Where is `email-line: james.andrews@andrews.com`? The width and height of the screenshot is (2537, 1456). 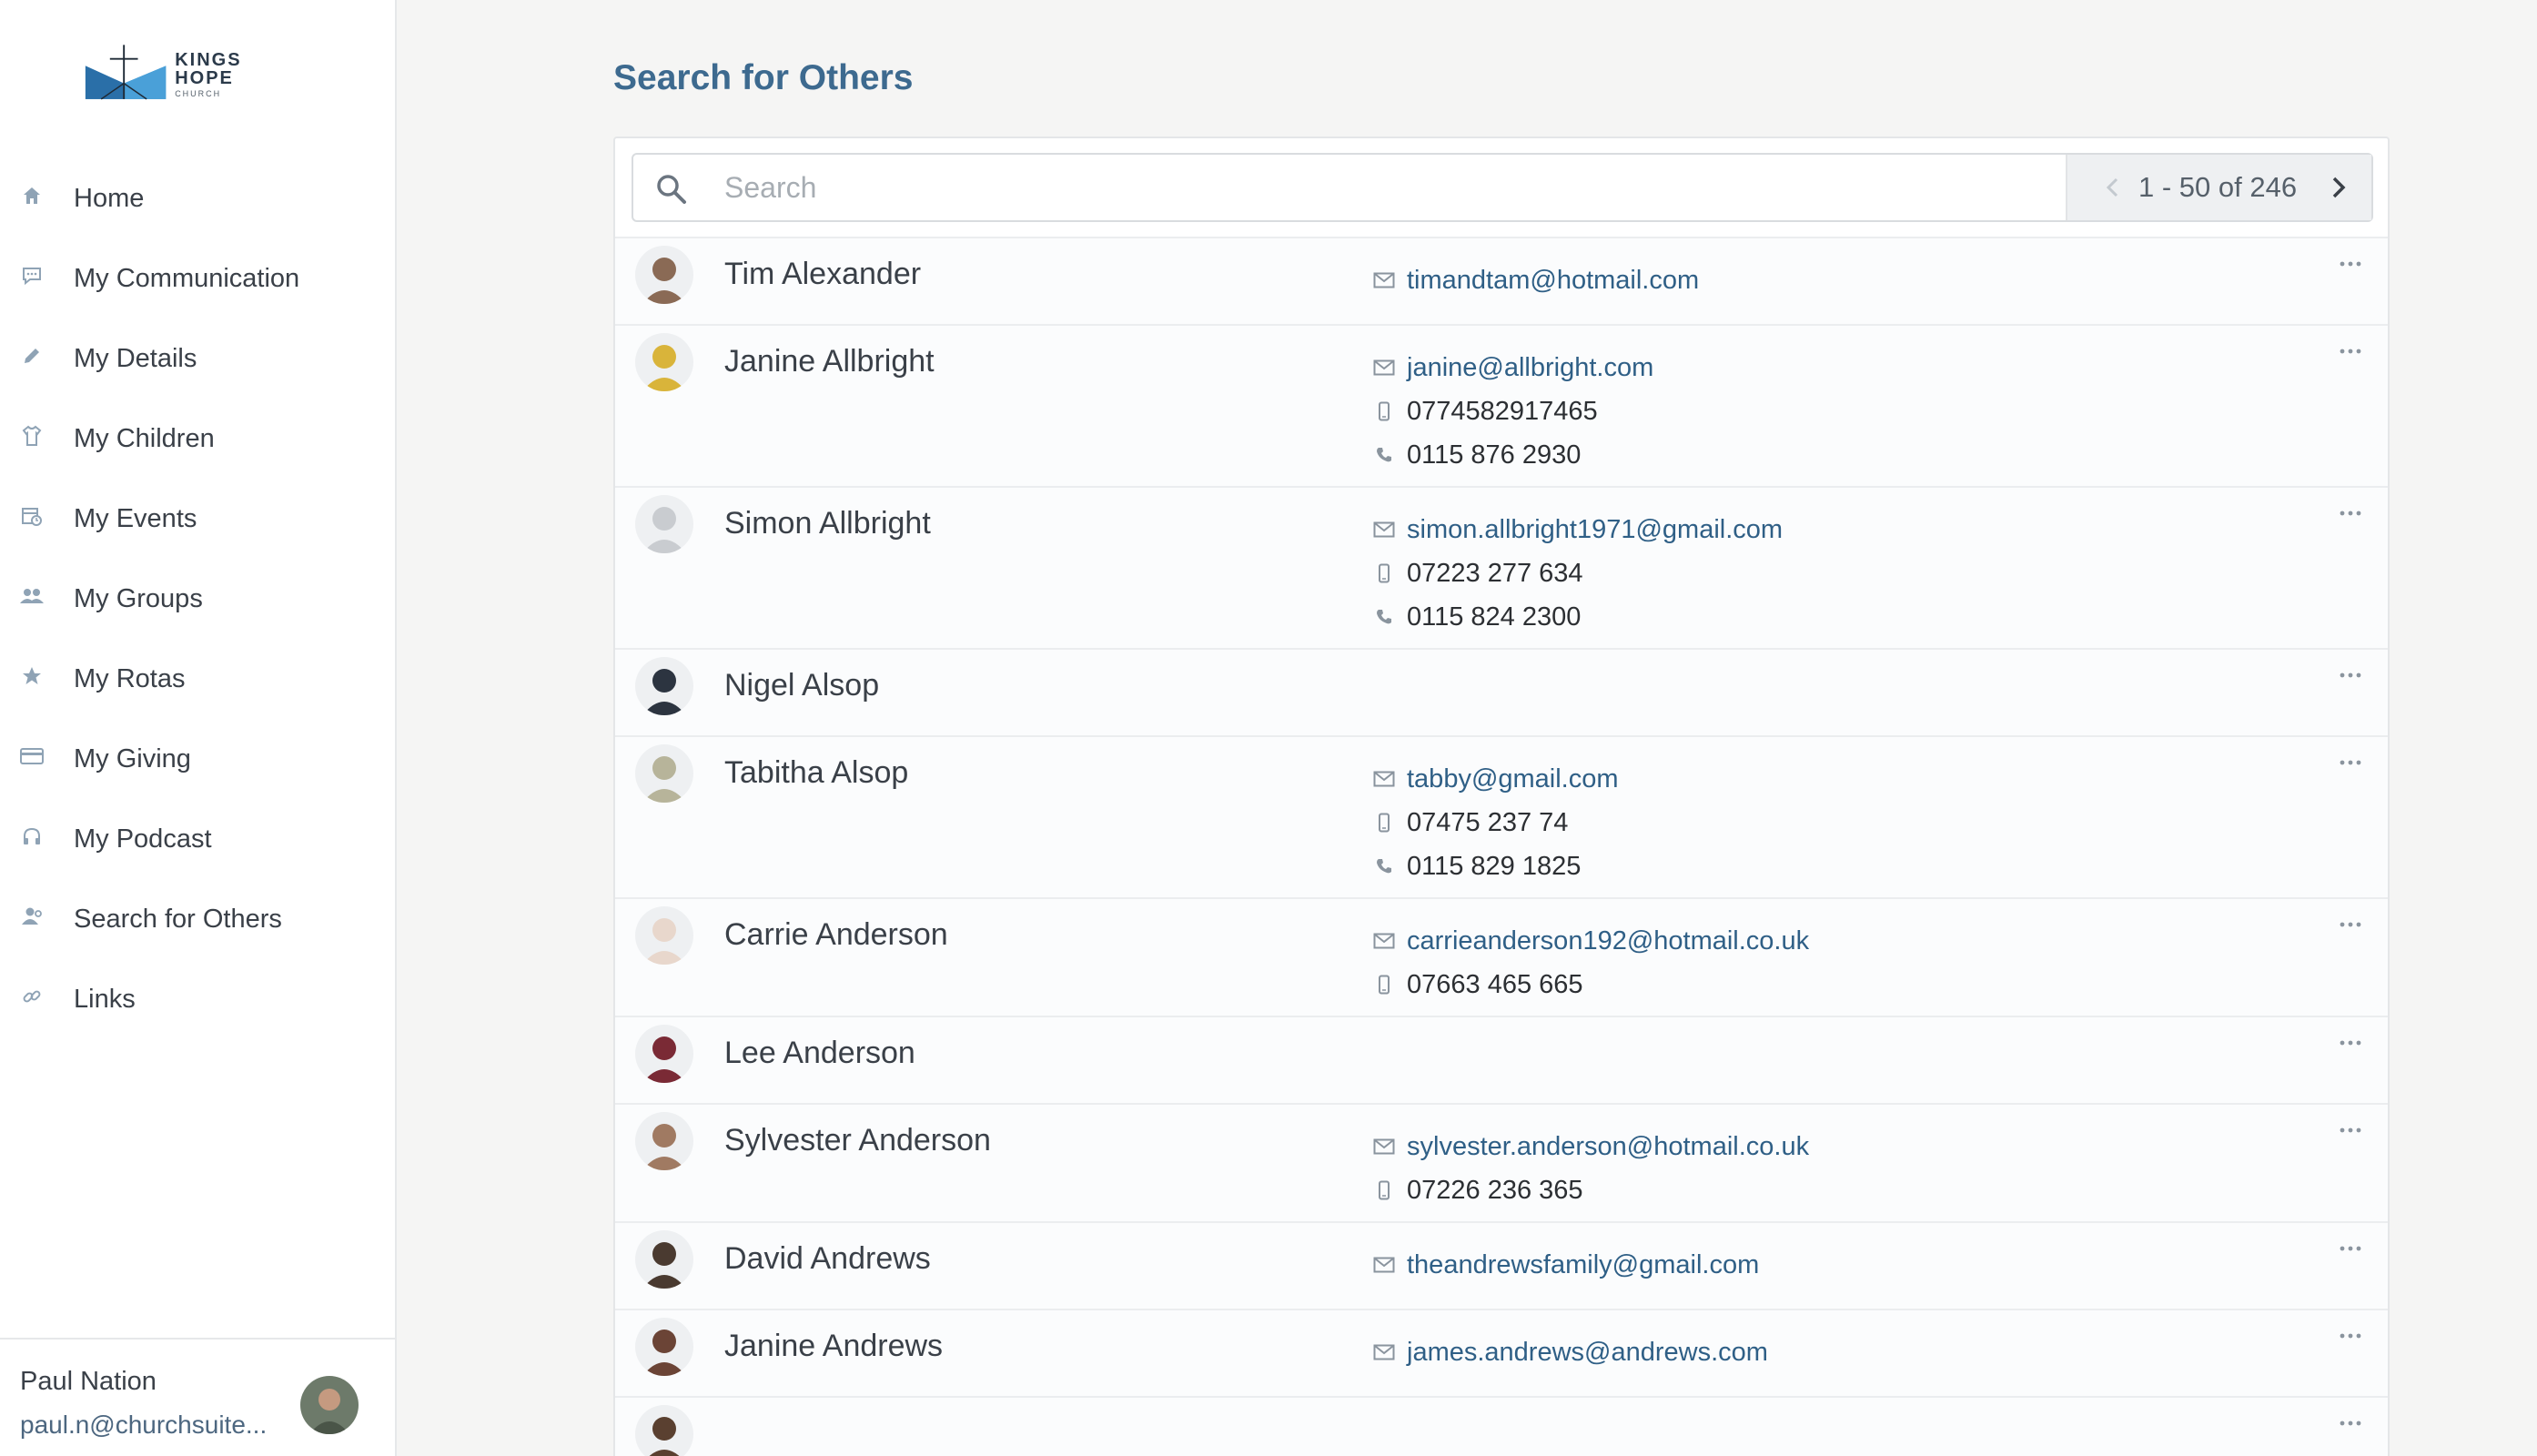
email-line: james.andrews@andrews.com is located at coordinates (1569, 1352).